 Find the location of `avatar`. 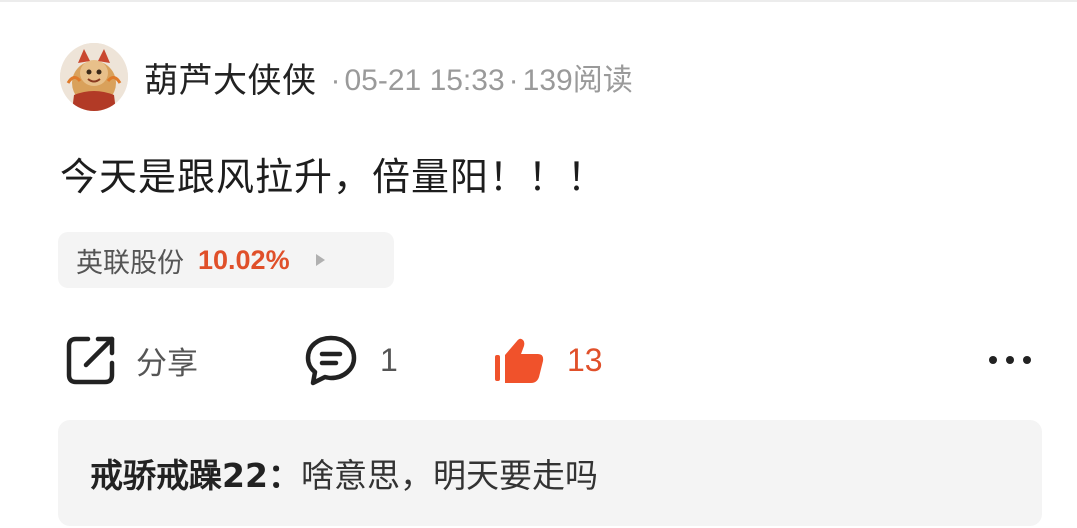

avatar is located at coordinates (94, 77).